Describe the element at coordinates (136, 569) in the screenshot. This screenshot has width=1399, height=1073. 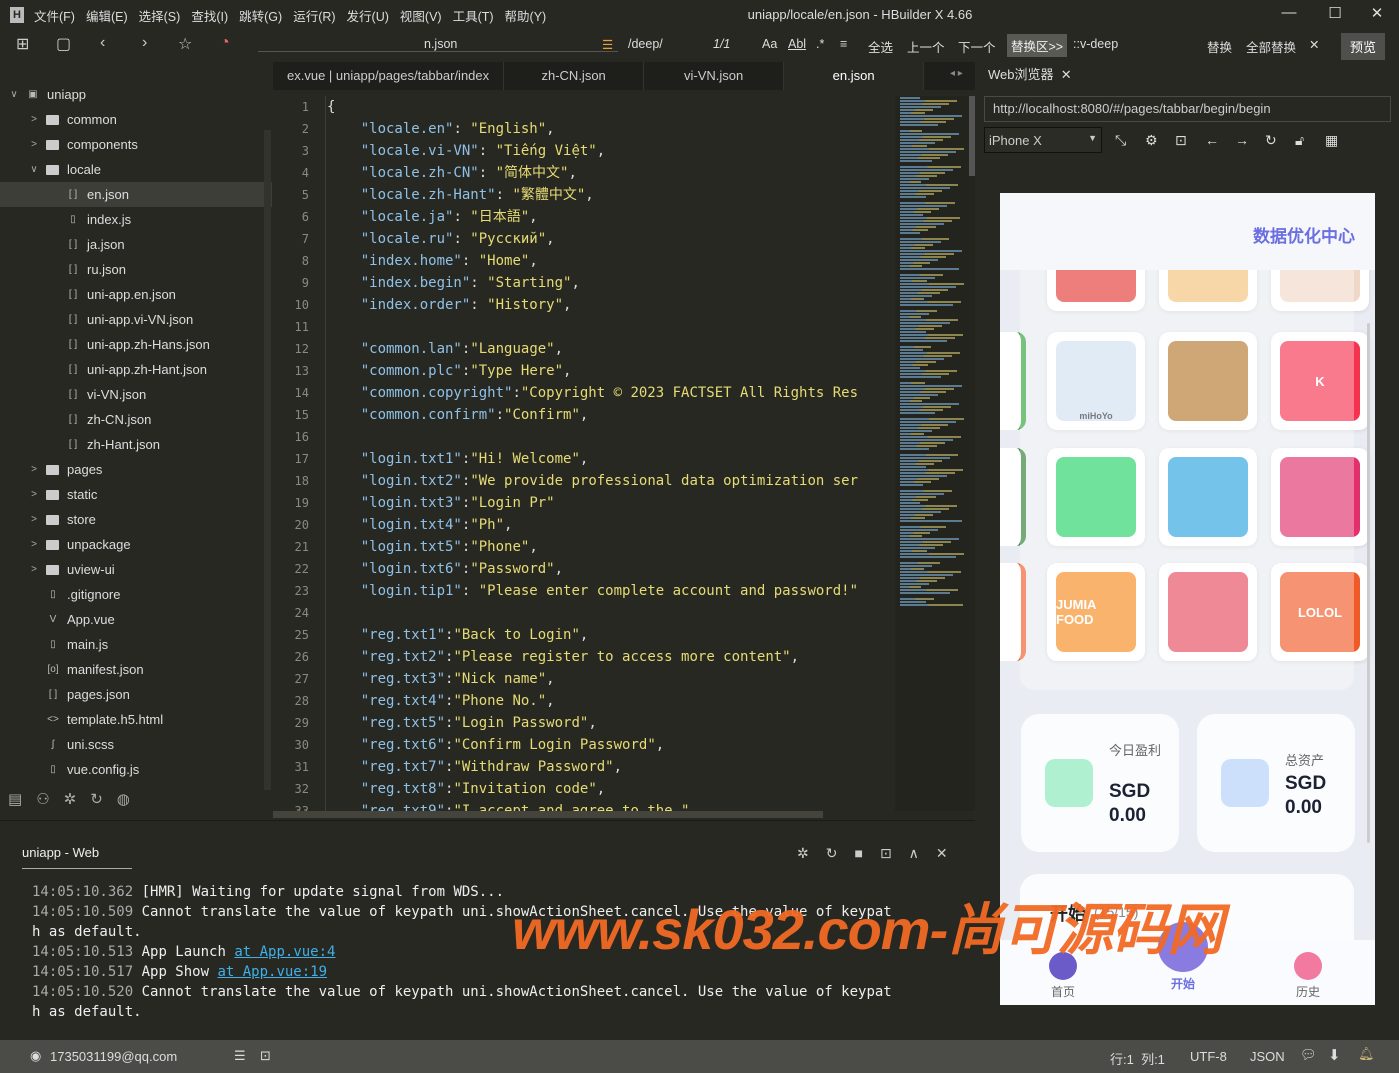
I see `tree-item: > uview-ui` at that location.